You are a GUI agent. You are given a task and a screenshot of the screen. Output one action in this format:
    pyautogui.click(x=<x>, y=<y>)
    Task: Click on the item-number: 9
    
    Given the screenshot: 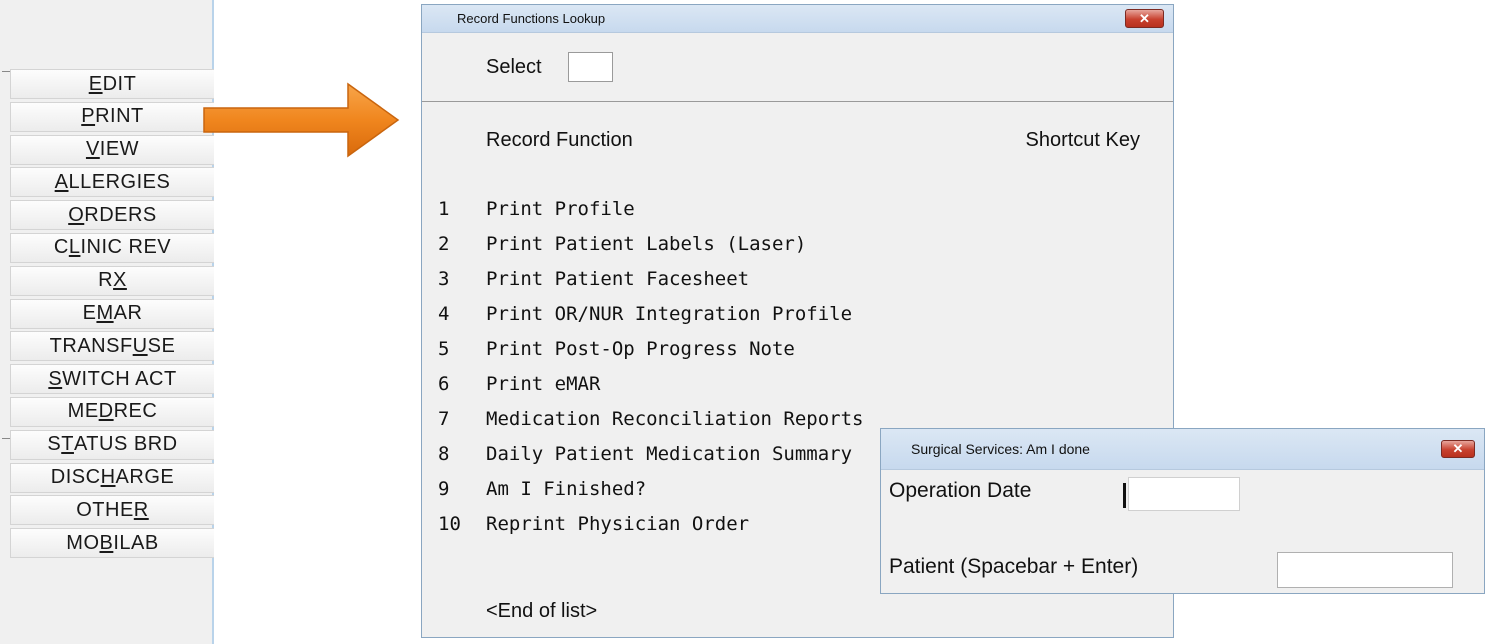 What is the action you would take?
    pyautogui.click(x=444, y=489)
    